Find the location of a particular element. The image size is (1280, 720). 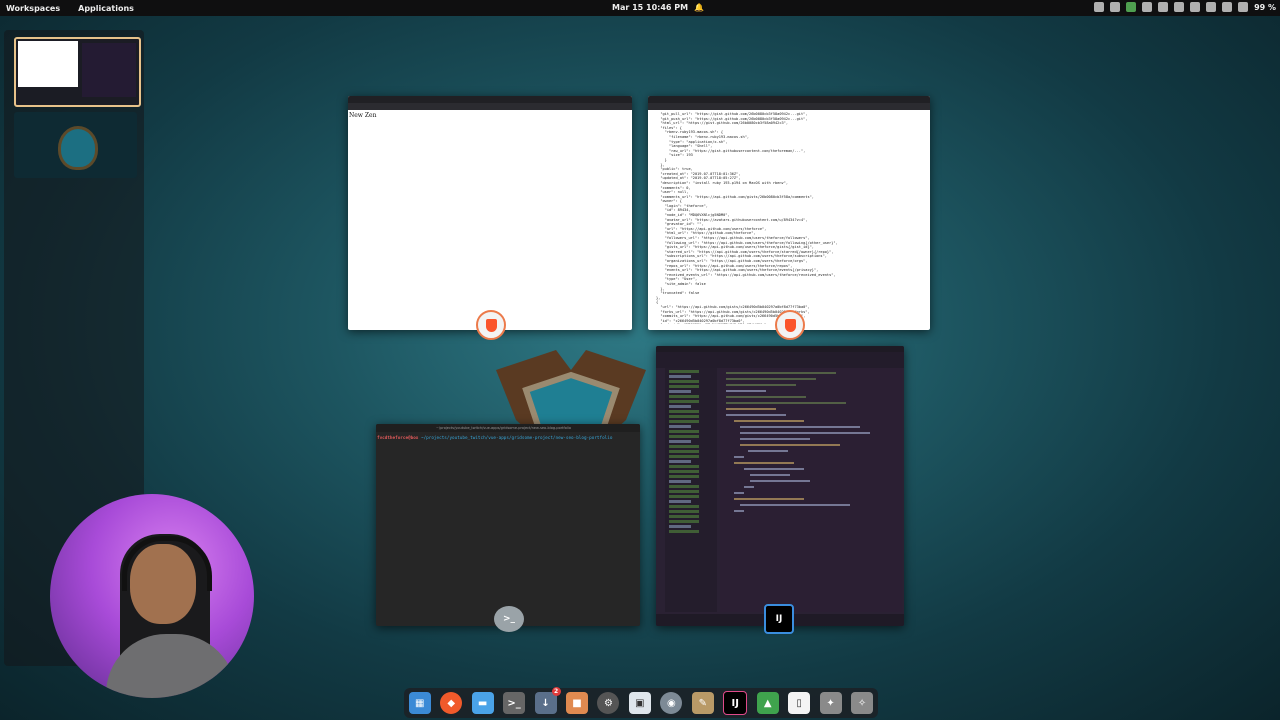

bluetooth-icon is located at coordinates (1195, 7).